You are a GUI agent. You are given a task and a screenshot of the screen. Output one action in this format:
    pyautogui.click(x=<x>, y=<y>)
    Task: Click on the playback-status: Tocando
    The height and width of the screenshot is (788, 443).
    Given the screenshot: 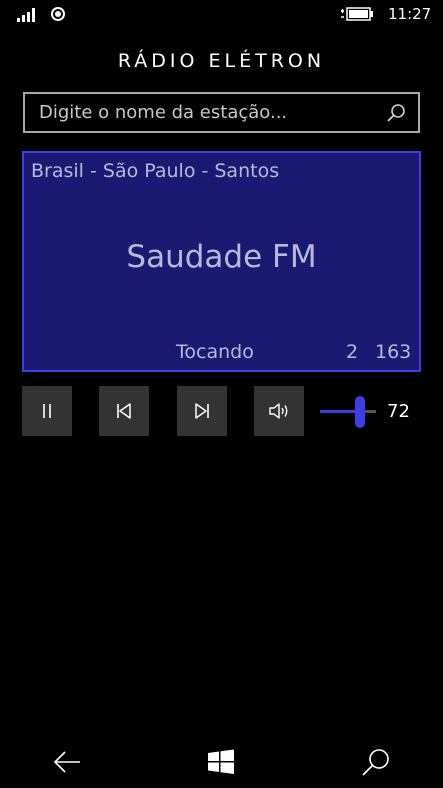 What is the action you would take?
    pyautogui.click(x=215, y=352)
    